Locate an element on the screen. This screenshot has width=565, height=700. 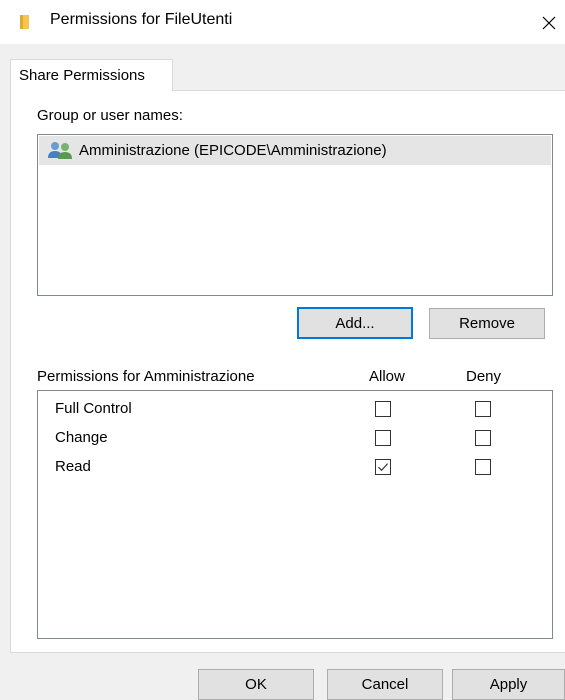
allow-read-checkbox is located at coordinates (383, 467).